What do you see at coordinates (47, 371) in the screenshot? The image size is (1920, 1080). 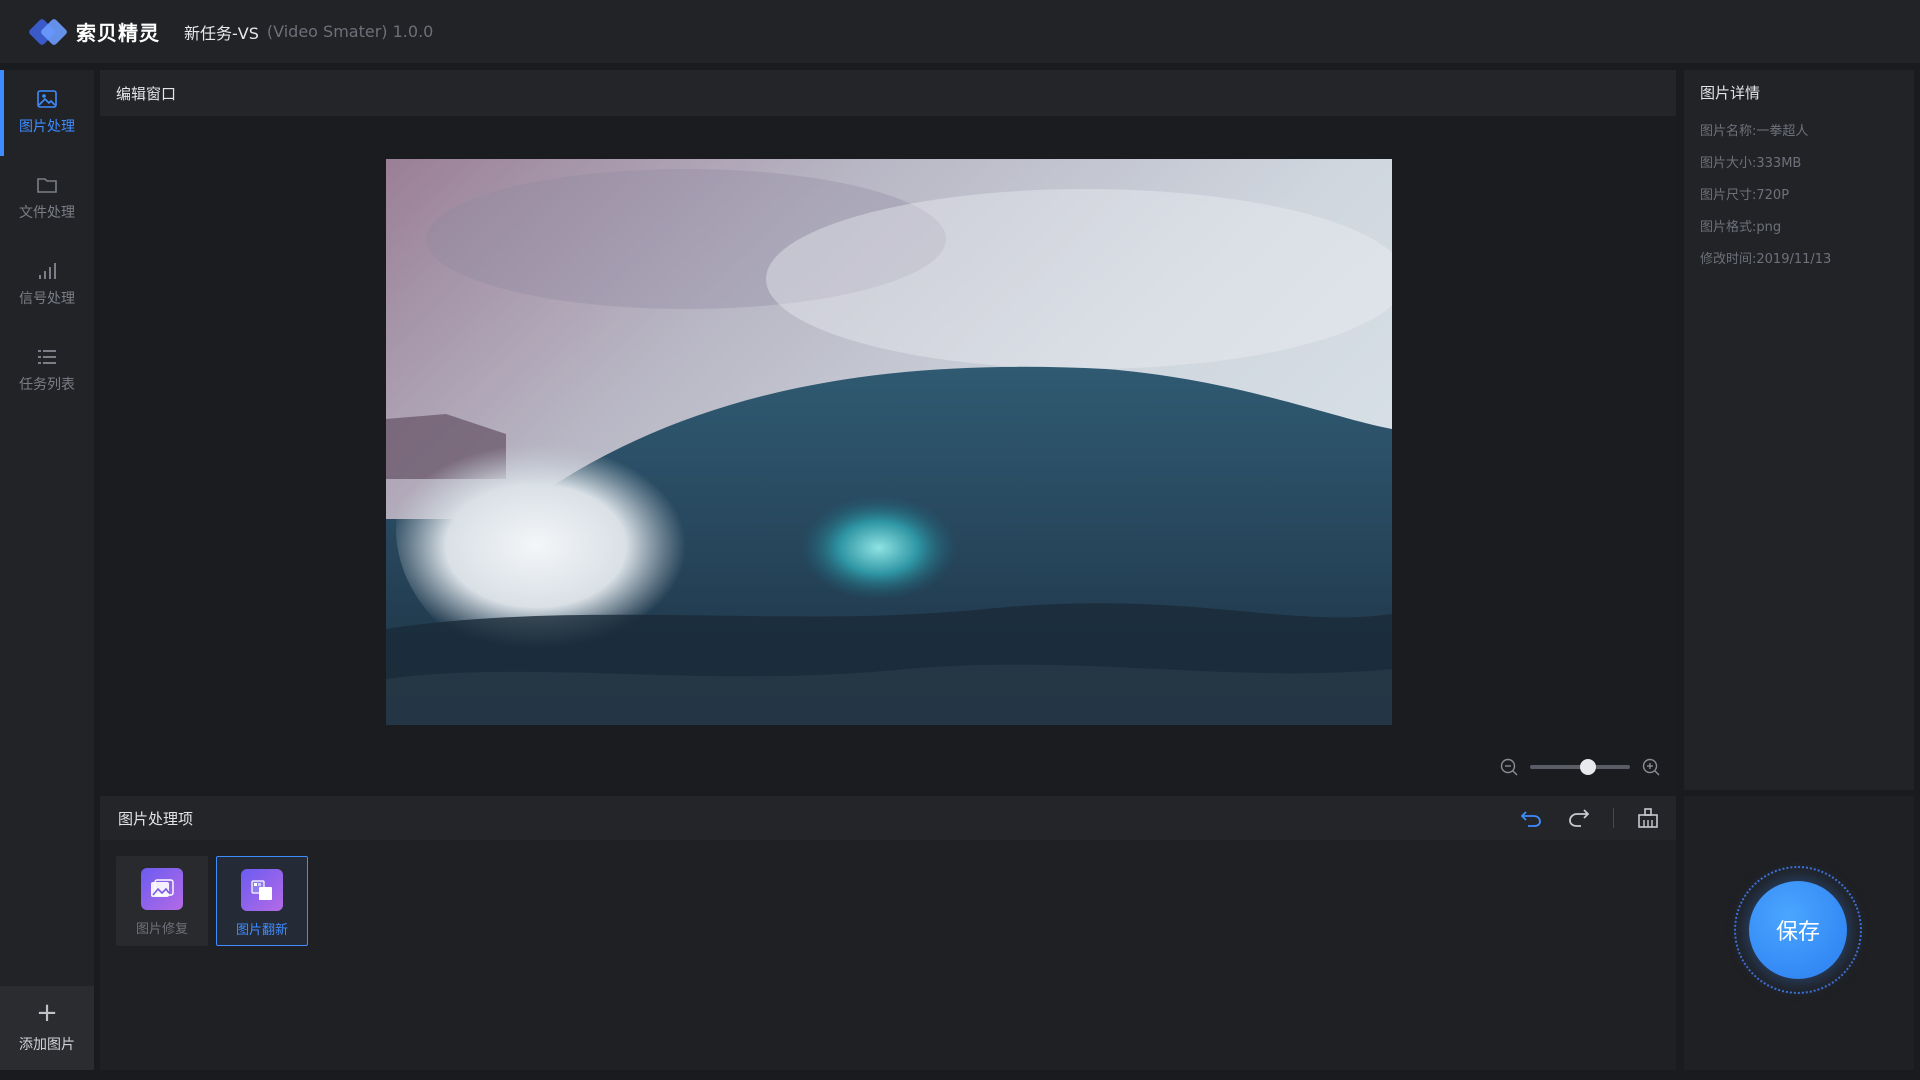 I see `sidebar-item-task-list: 任务列表` at bounding box center [47, 371].